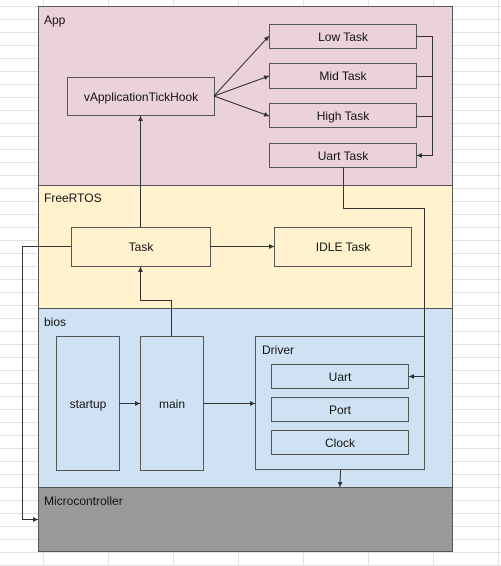  I want to click on uart-task-label: Uart Task, so click(343, 156).